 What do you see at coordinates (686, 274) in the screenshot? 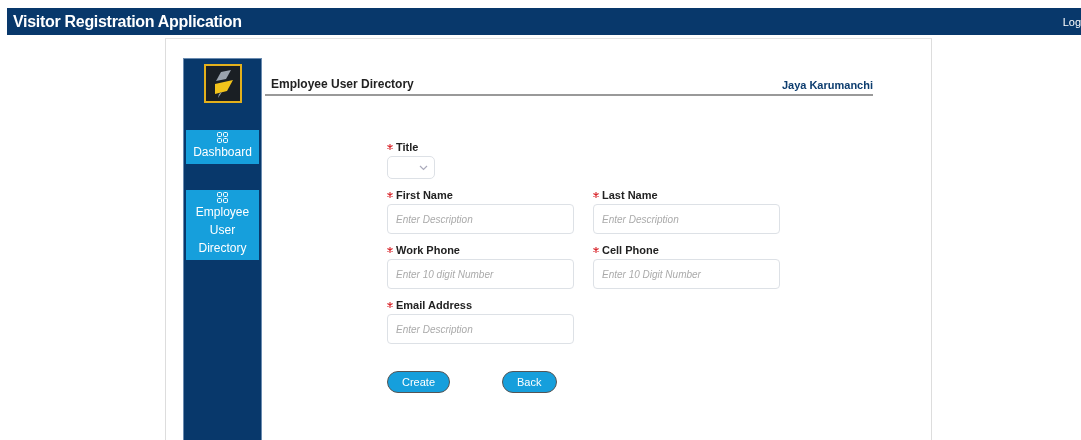
I see `input-field: Enter 10 Digit Number` at bounding box center [686, 274].